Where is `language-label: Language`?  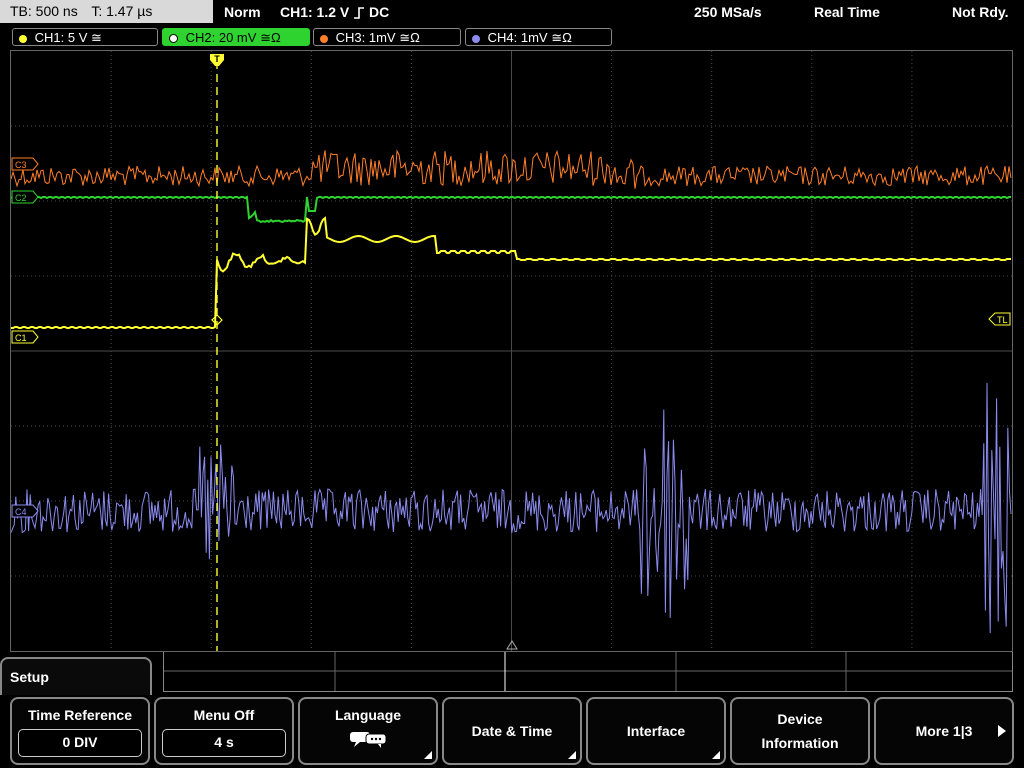 language-label: Language is located at coordinates (368, 715).